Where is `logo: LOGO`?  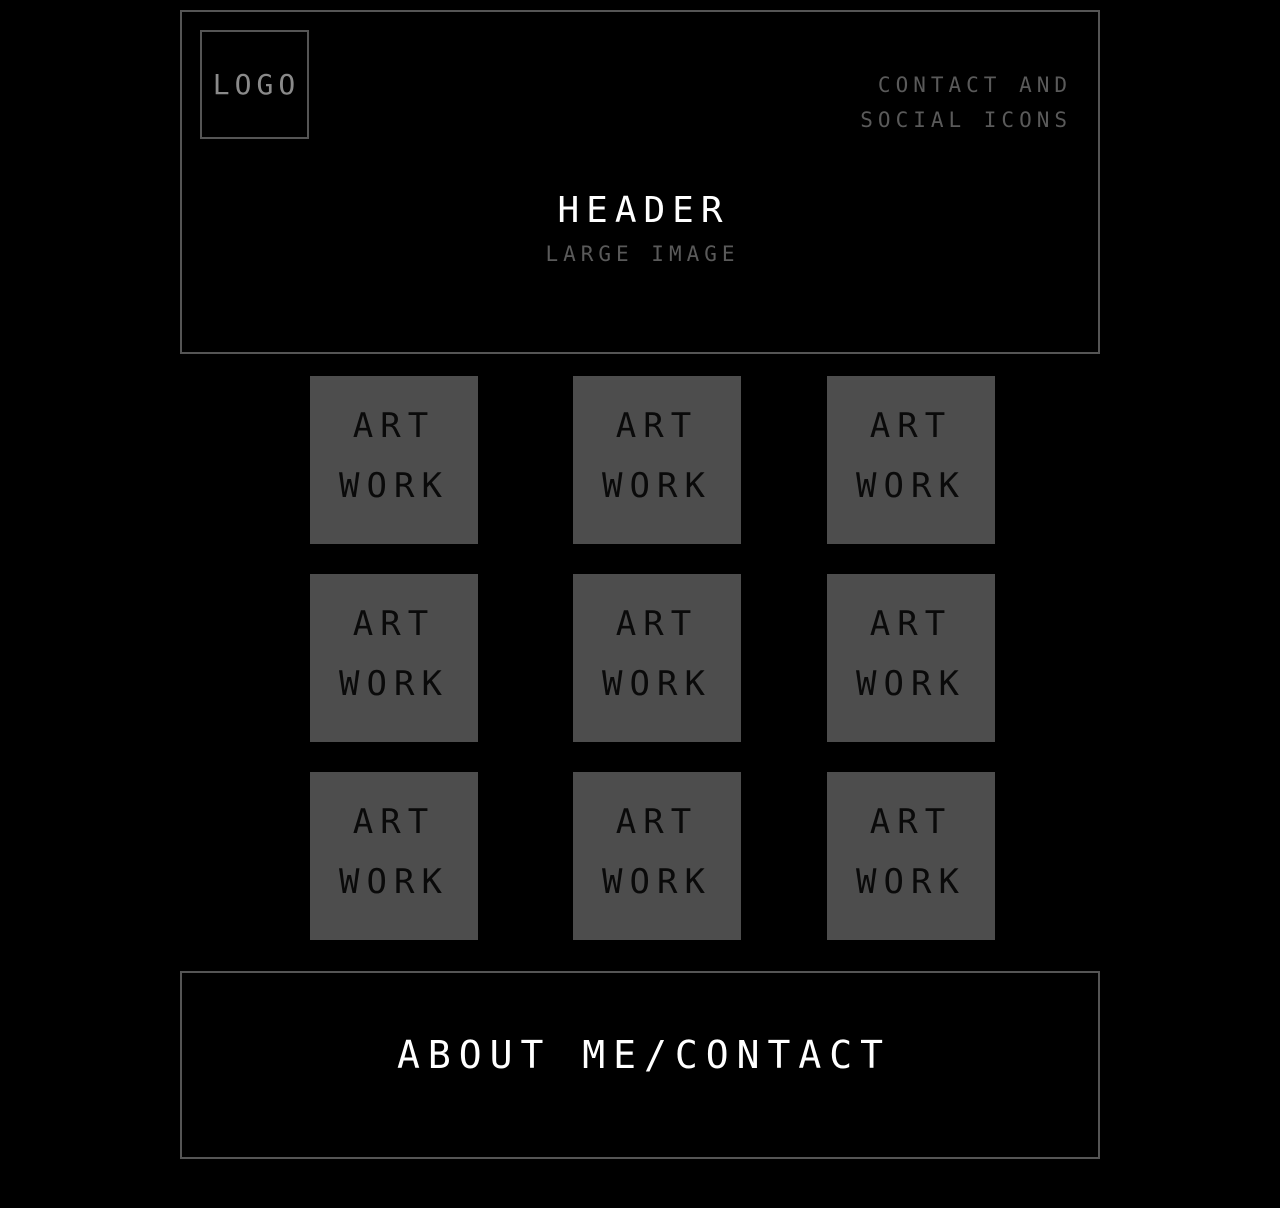 logo: LOGO is located at coordinates (254, 84).